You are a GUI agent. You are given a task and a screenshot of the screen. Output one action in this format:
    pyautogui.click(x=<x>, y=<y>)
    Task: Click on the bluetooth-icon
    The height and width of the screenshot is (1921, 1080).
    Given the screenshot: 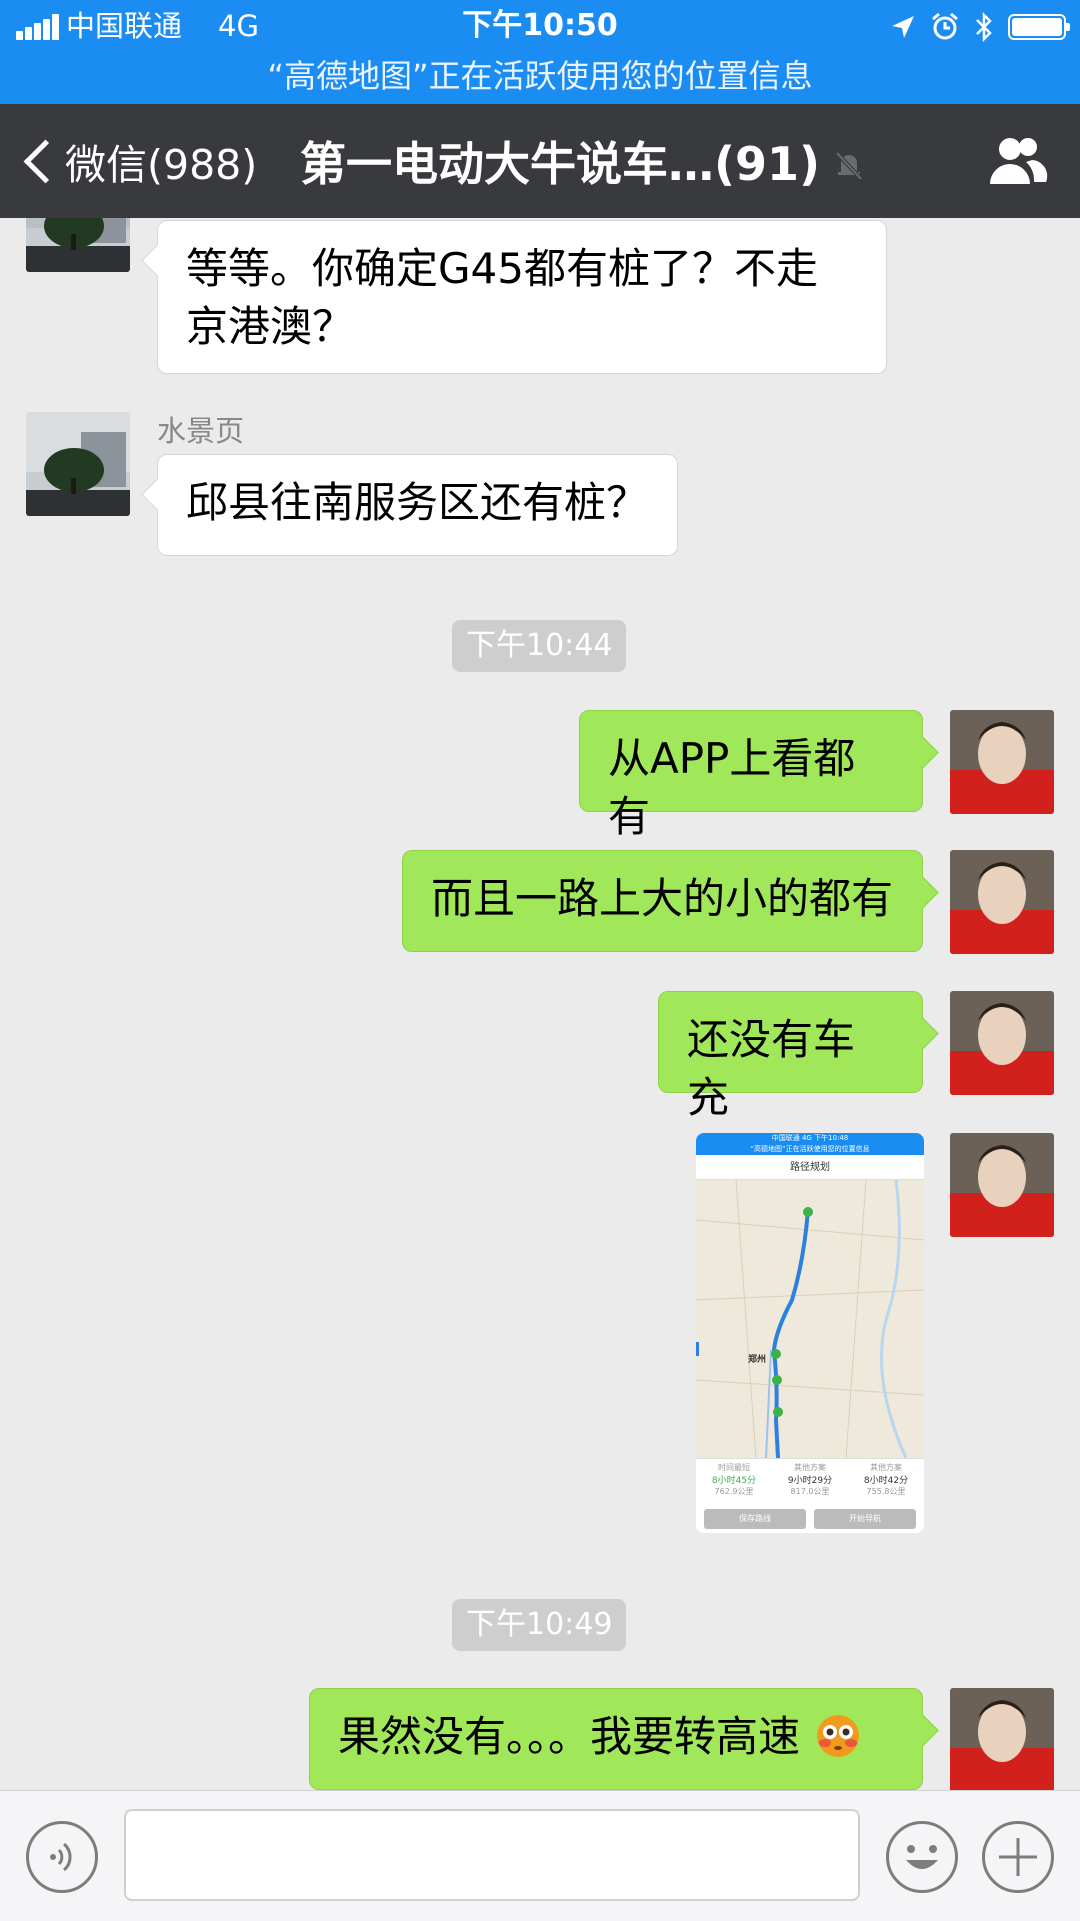 What is the action you would take?
    pyautogui.click(x=984, y=27)
    